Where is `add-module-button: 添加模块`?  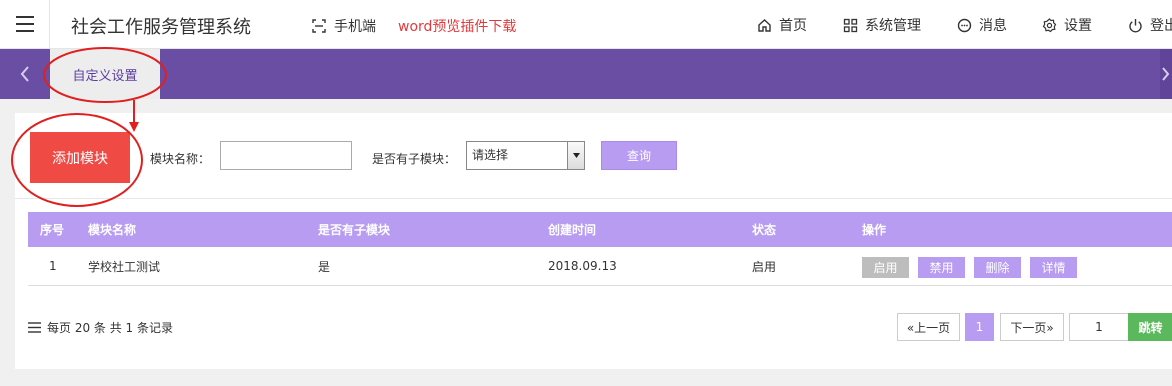
add-module-button: 添加模块 is located at coordinates (80, 157).